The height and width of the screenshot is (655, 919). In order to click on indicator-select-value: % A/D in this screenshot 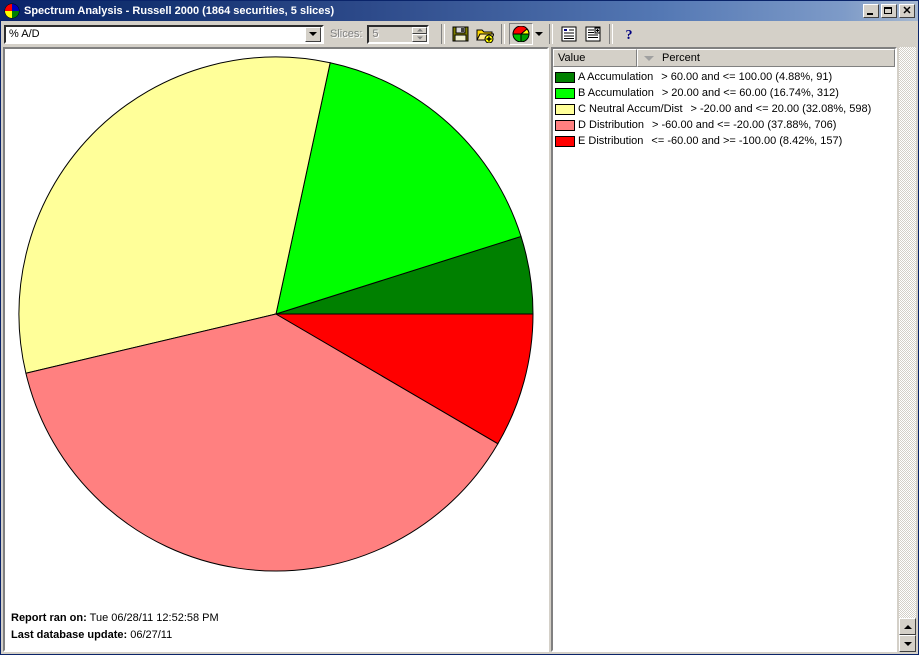, I will do `click(24, 34)`.